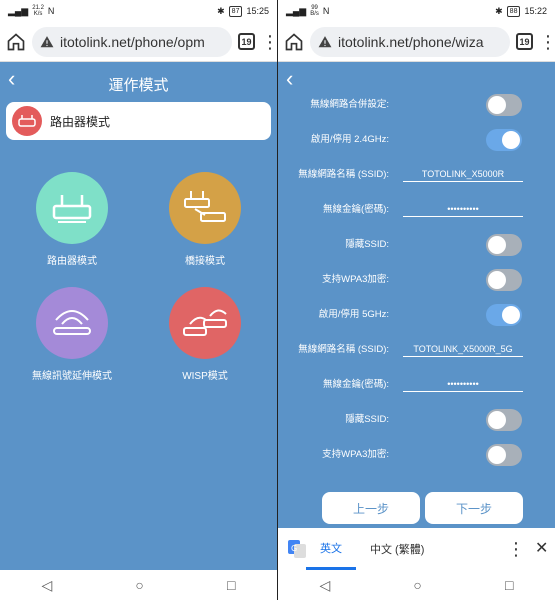  What do you see at coordinates (349, 139) in the screenshot?
I see `row-label: 啟用/停用 2.4GHz:` at bounding box center [349, 139].